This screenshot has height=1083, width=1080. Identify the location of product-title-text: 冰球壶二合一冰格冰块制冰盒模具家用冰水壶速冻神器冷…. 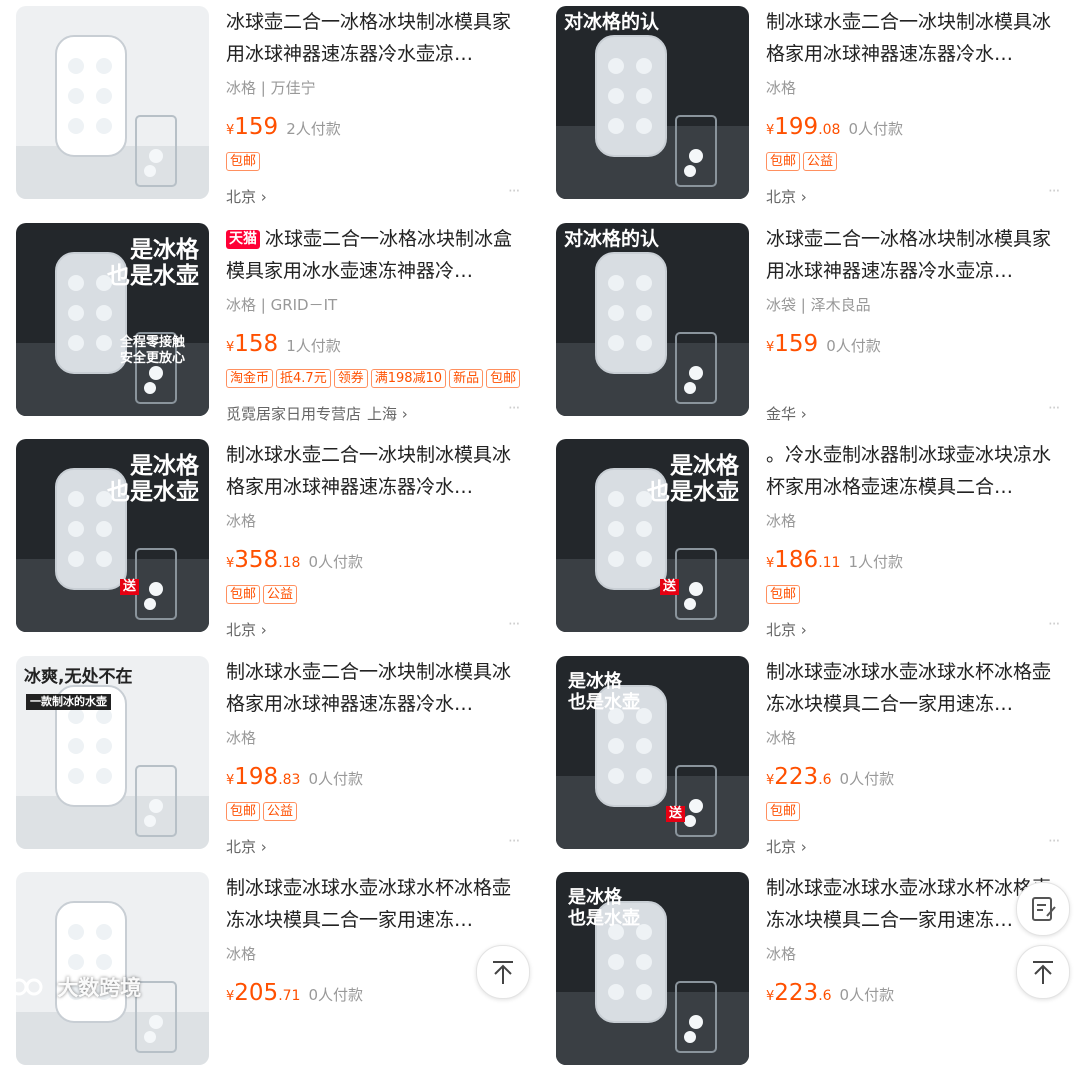
(369, 255).